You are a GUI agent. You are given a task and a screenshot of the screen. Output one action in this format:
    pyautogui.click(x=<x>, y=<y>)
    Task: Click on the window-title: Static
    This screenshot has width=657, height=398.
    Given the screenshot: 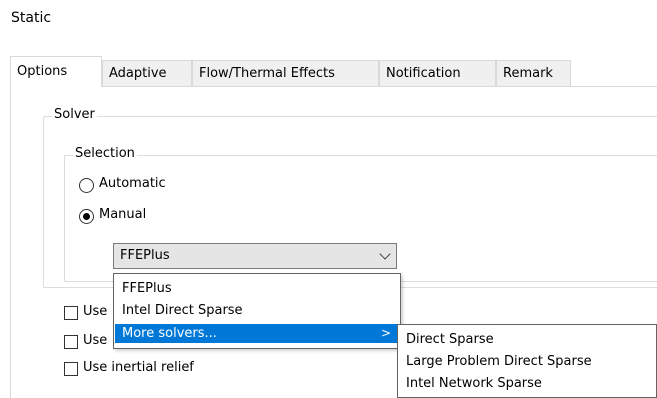 What is the action you would take?
    pyautogui.click(x=31, y=18)
    